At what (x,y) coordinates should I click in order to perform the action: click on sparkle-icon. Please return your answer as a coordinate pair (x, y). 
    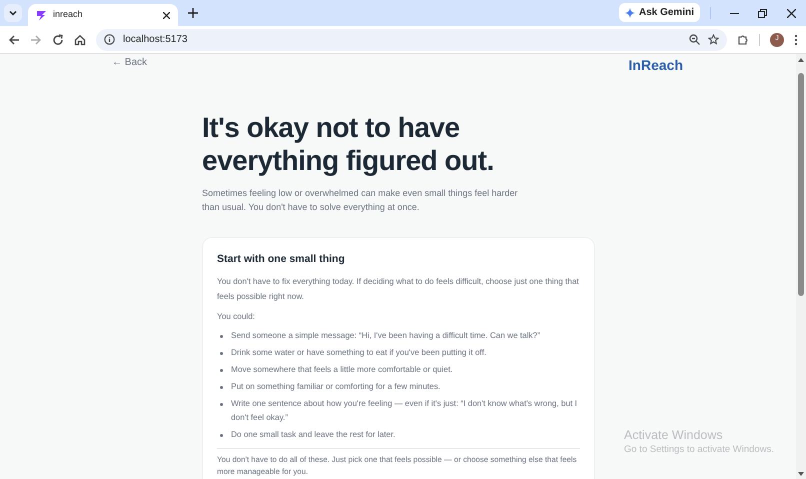
    Looking at the image, I should click on (629, 13).